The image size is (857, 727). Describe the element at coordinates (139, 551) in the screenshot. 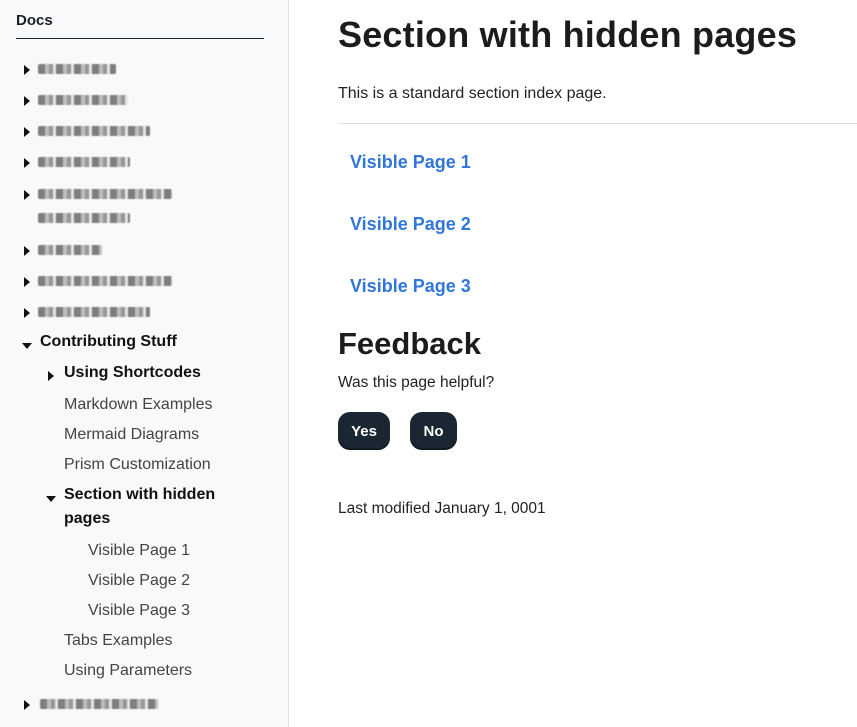

I see `sidebar-item-visible-page-1: Visible Page 1` at that location.